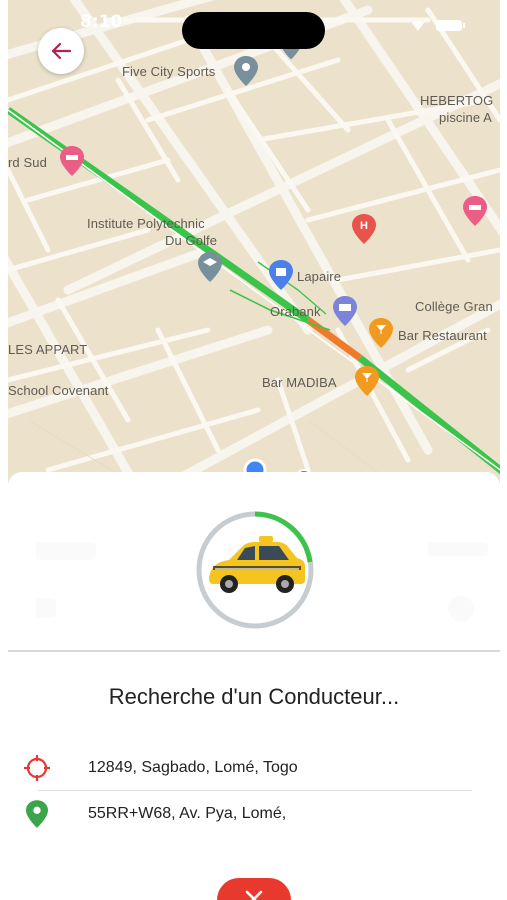 The image size is (507, 900). Describe the element at coordinates (187, 813) in the screenshot. I see `destination-address: 55RR+W68, Av. Pya, Lomé,` at that location.